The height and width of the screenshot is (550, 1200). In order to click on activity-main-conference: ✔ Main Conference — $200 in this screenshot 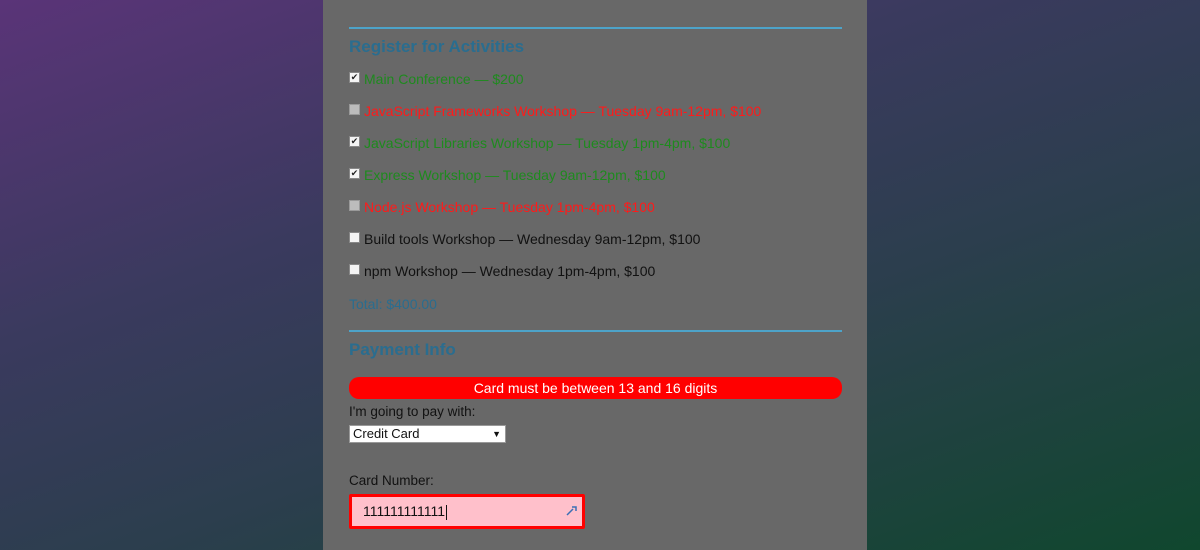, I will do `click(436, 79)`.